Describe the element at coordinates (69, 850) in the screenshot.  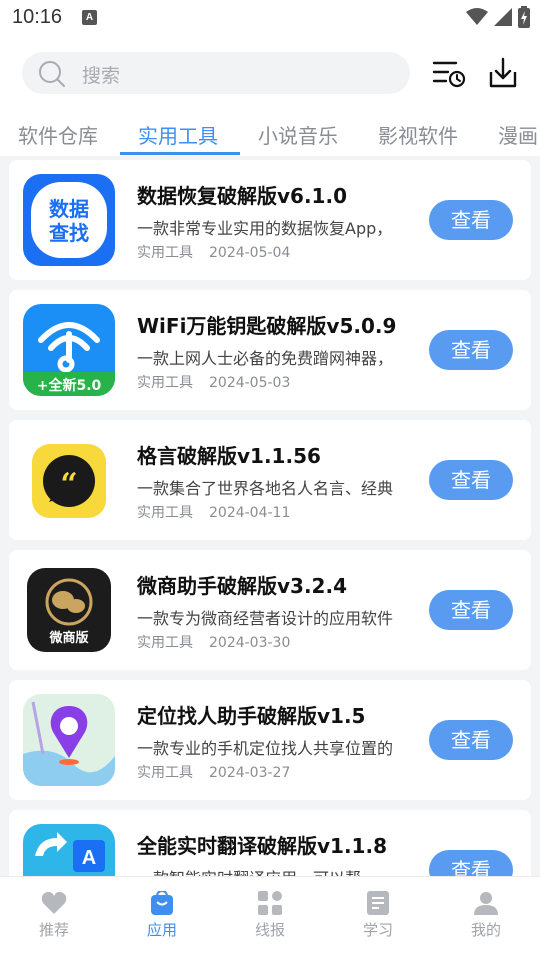
I see `translate-icon: A` at that location.